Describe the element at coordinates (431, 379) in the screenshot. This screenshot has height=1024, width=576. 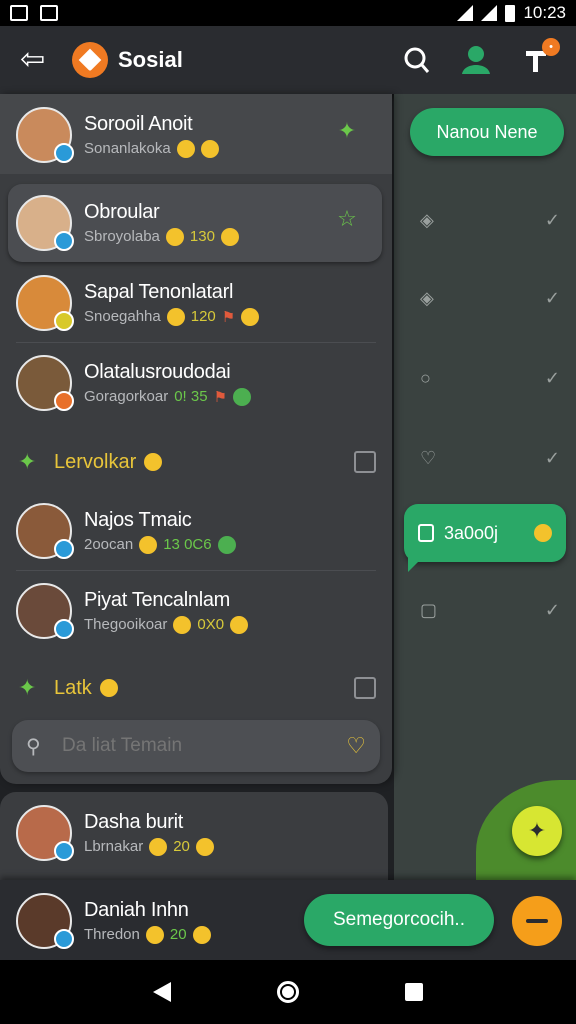
I see `chat-icon: ○` at that location.